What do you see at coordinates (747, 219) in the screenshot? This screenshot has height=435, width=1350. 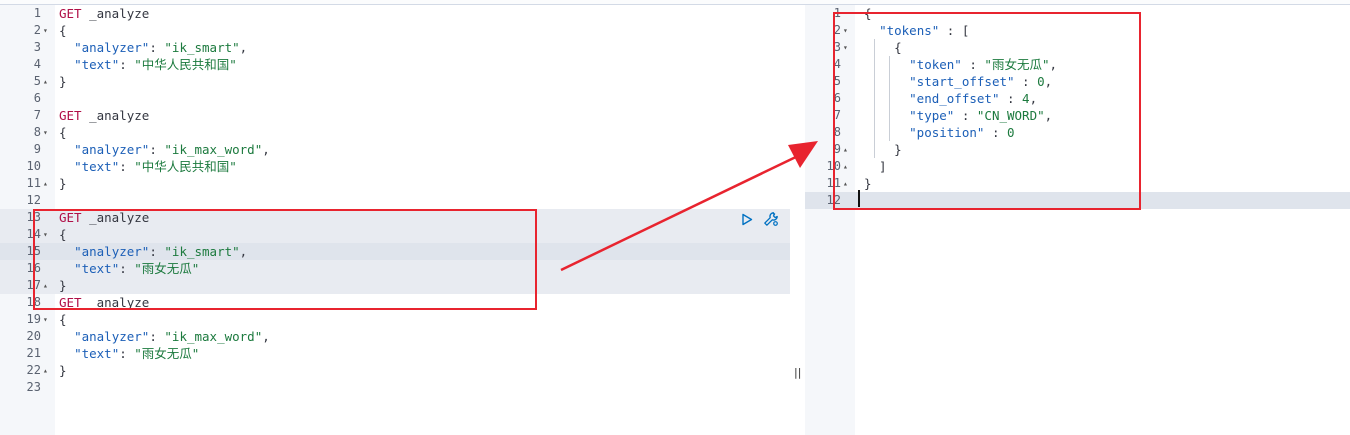 I see `play-icon` at bounding box center [747, 219].